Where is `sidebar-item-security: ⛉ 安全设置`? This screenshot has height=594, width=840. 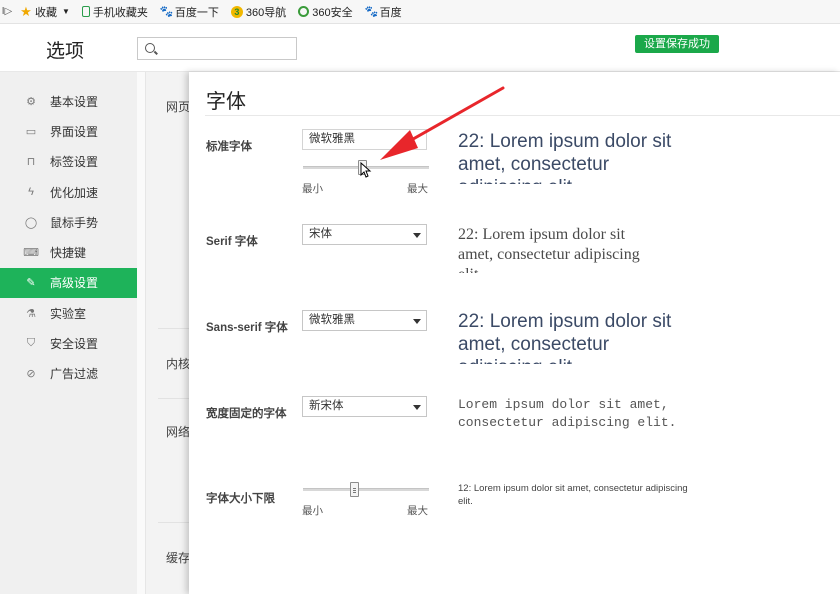 sidebar-item-security: ⛉ 安全设置 is located at coordinates (68, 343).